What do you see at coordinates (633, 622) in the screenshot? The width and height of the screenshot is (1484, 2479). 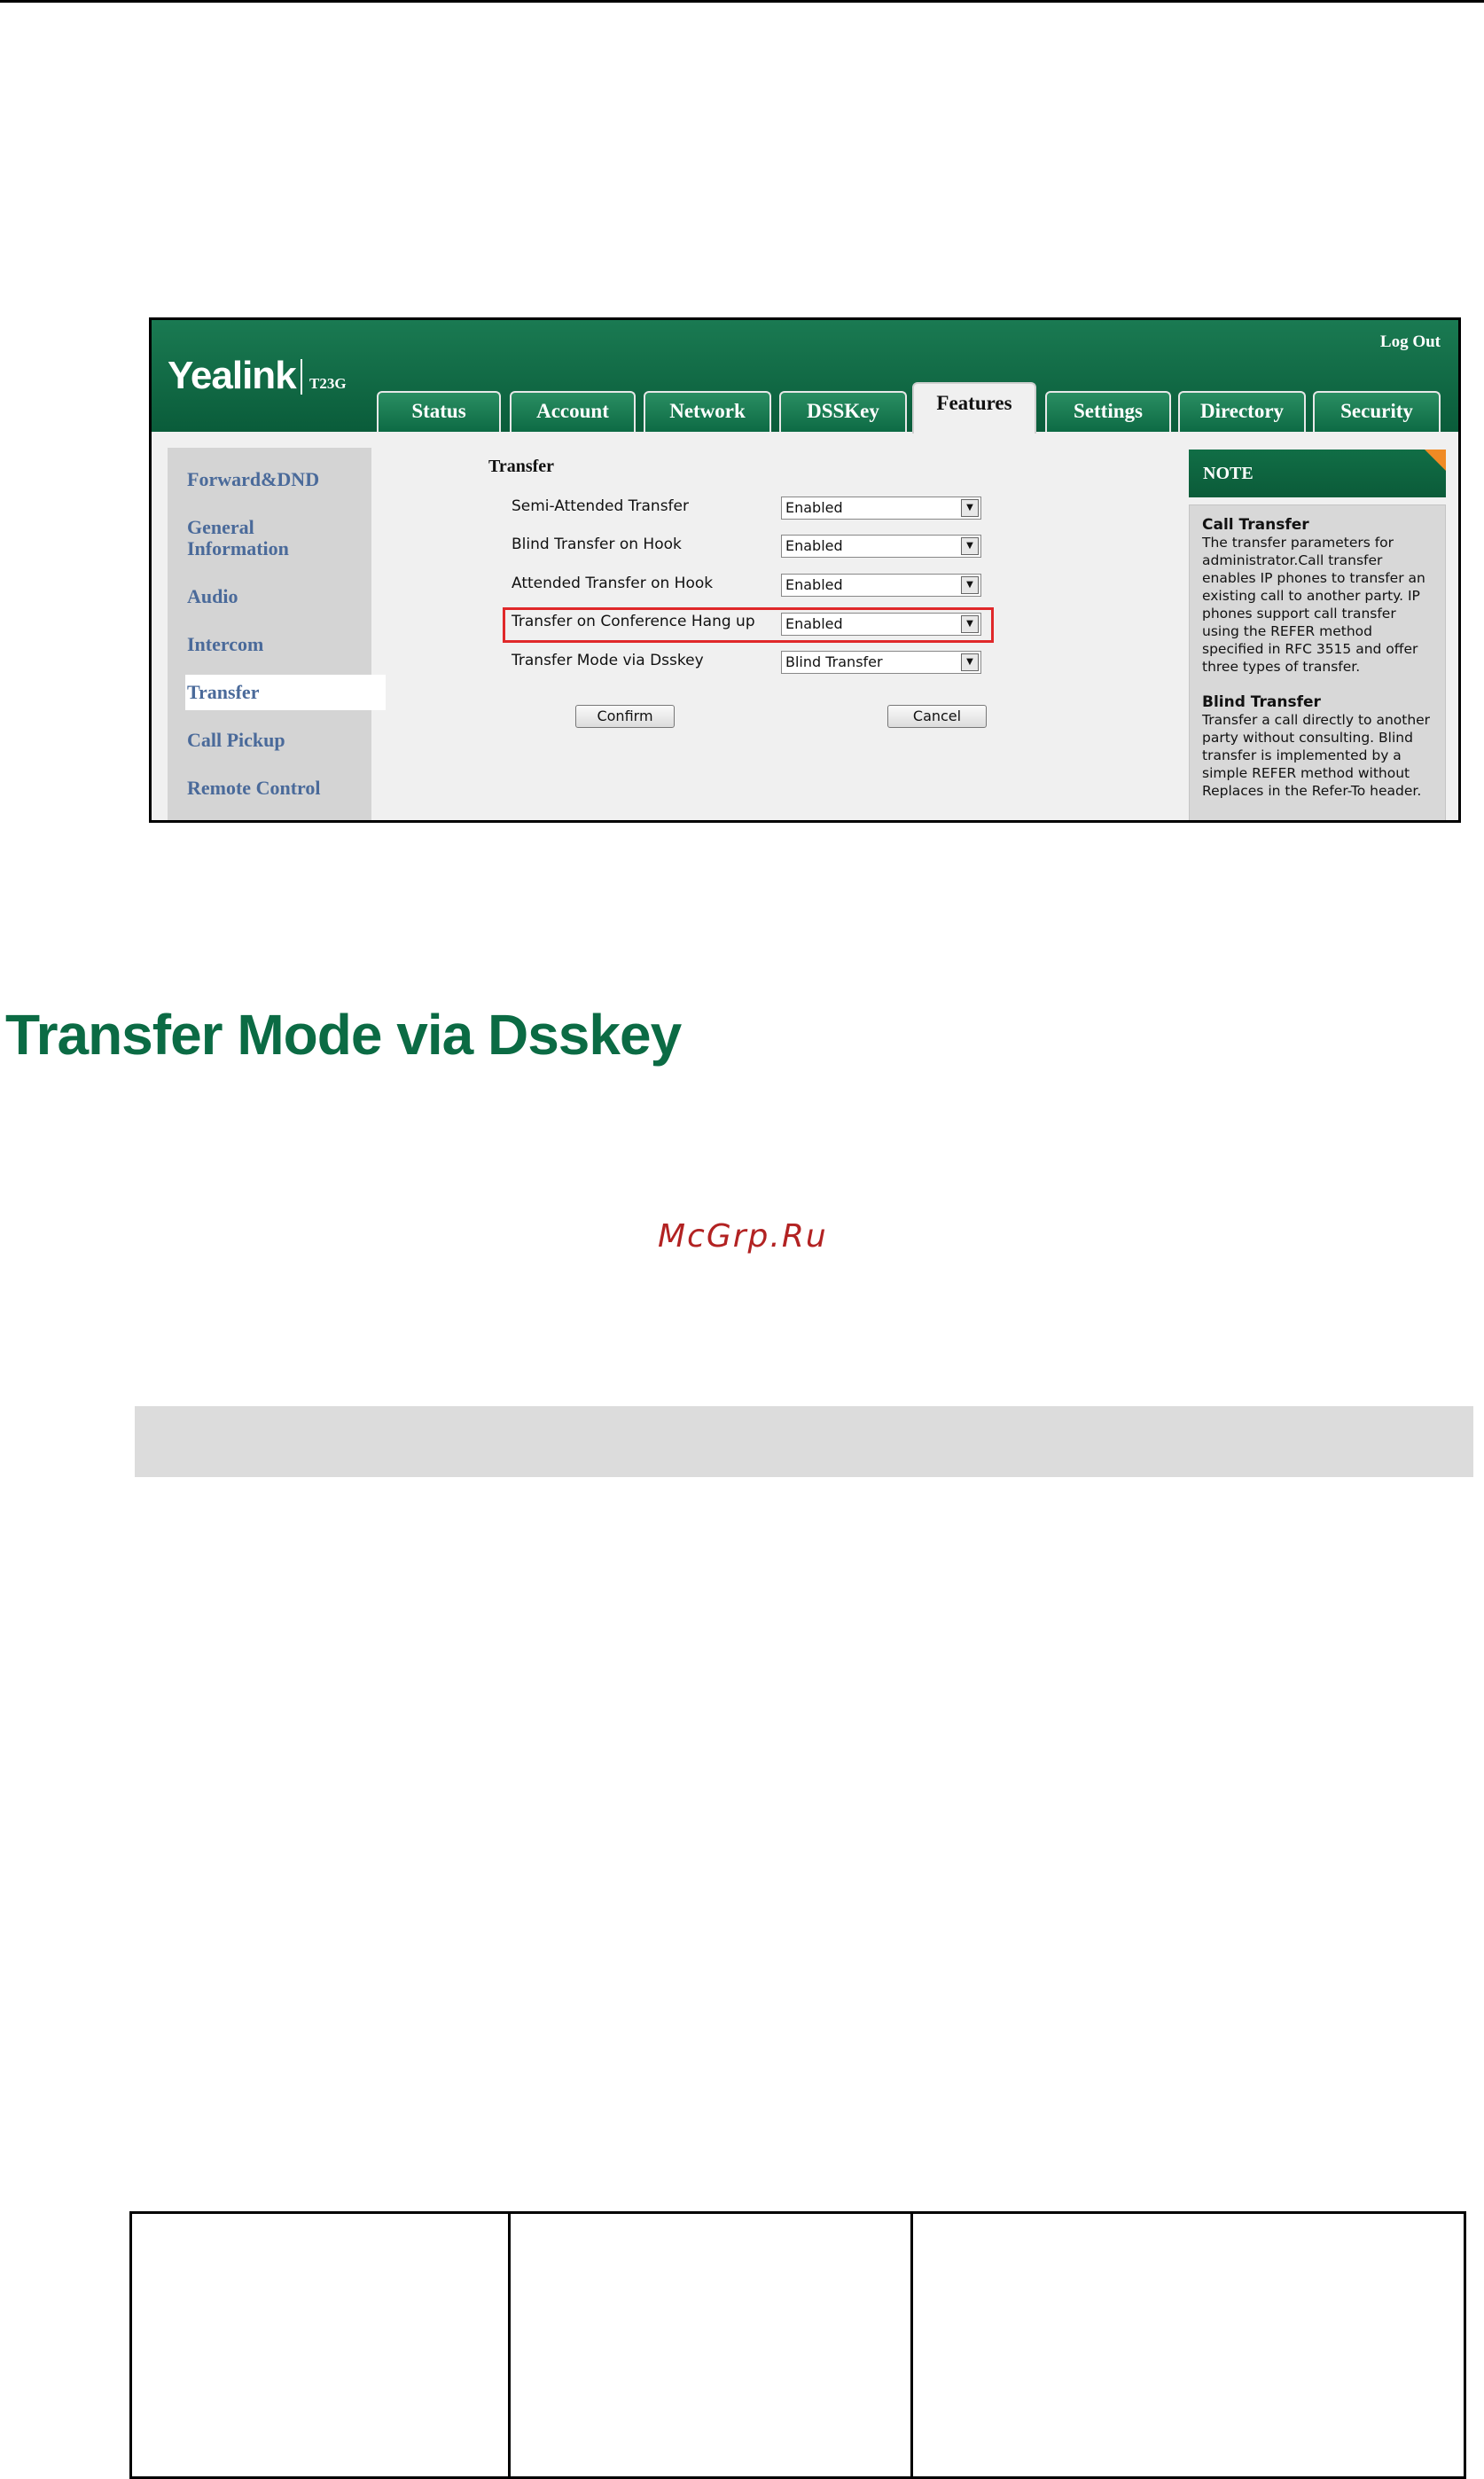 I see `label-transfer-on-conference-hang-up: Transfer on Conference Hang up` at bounding box center [633, 622].